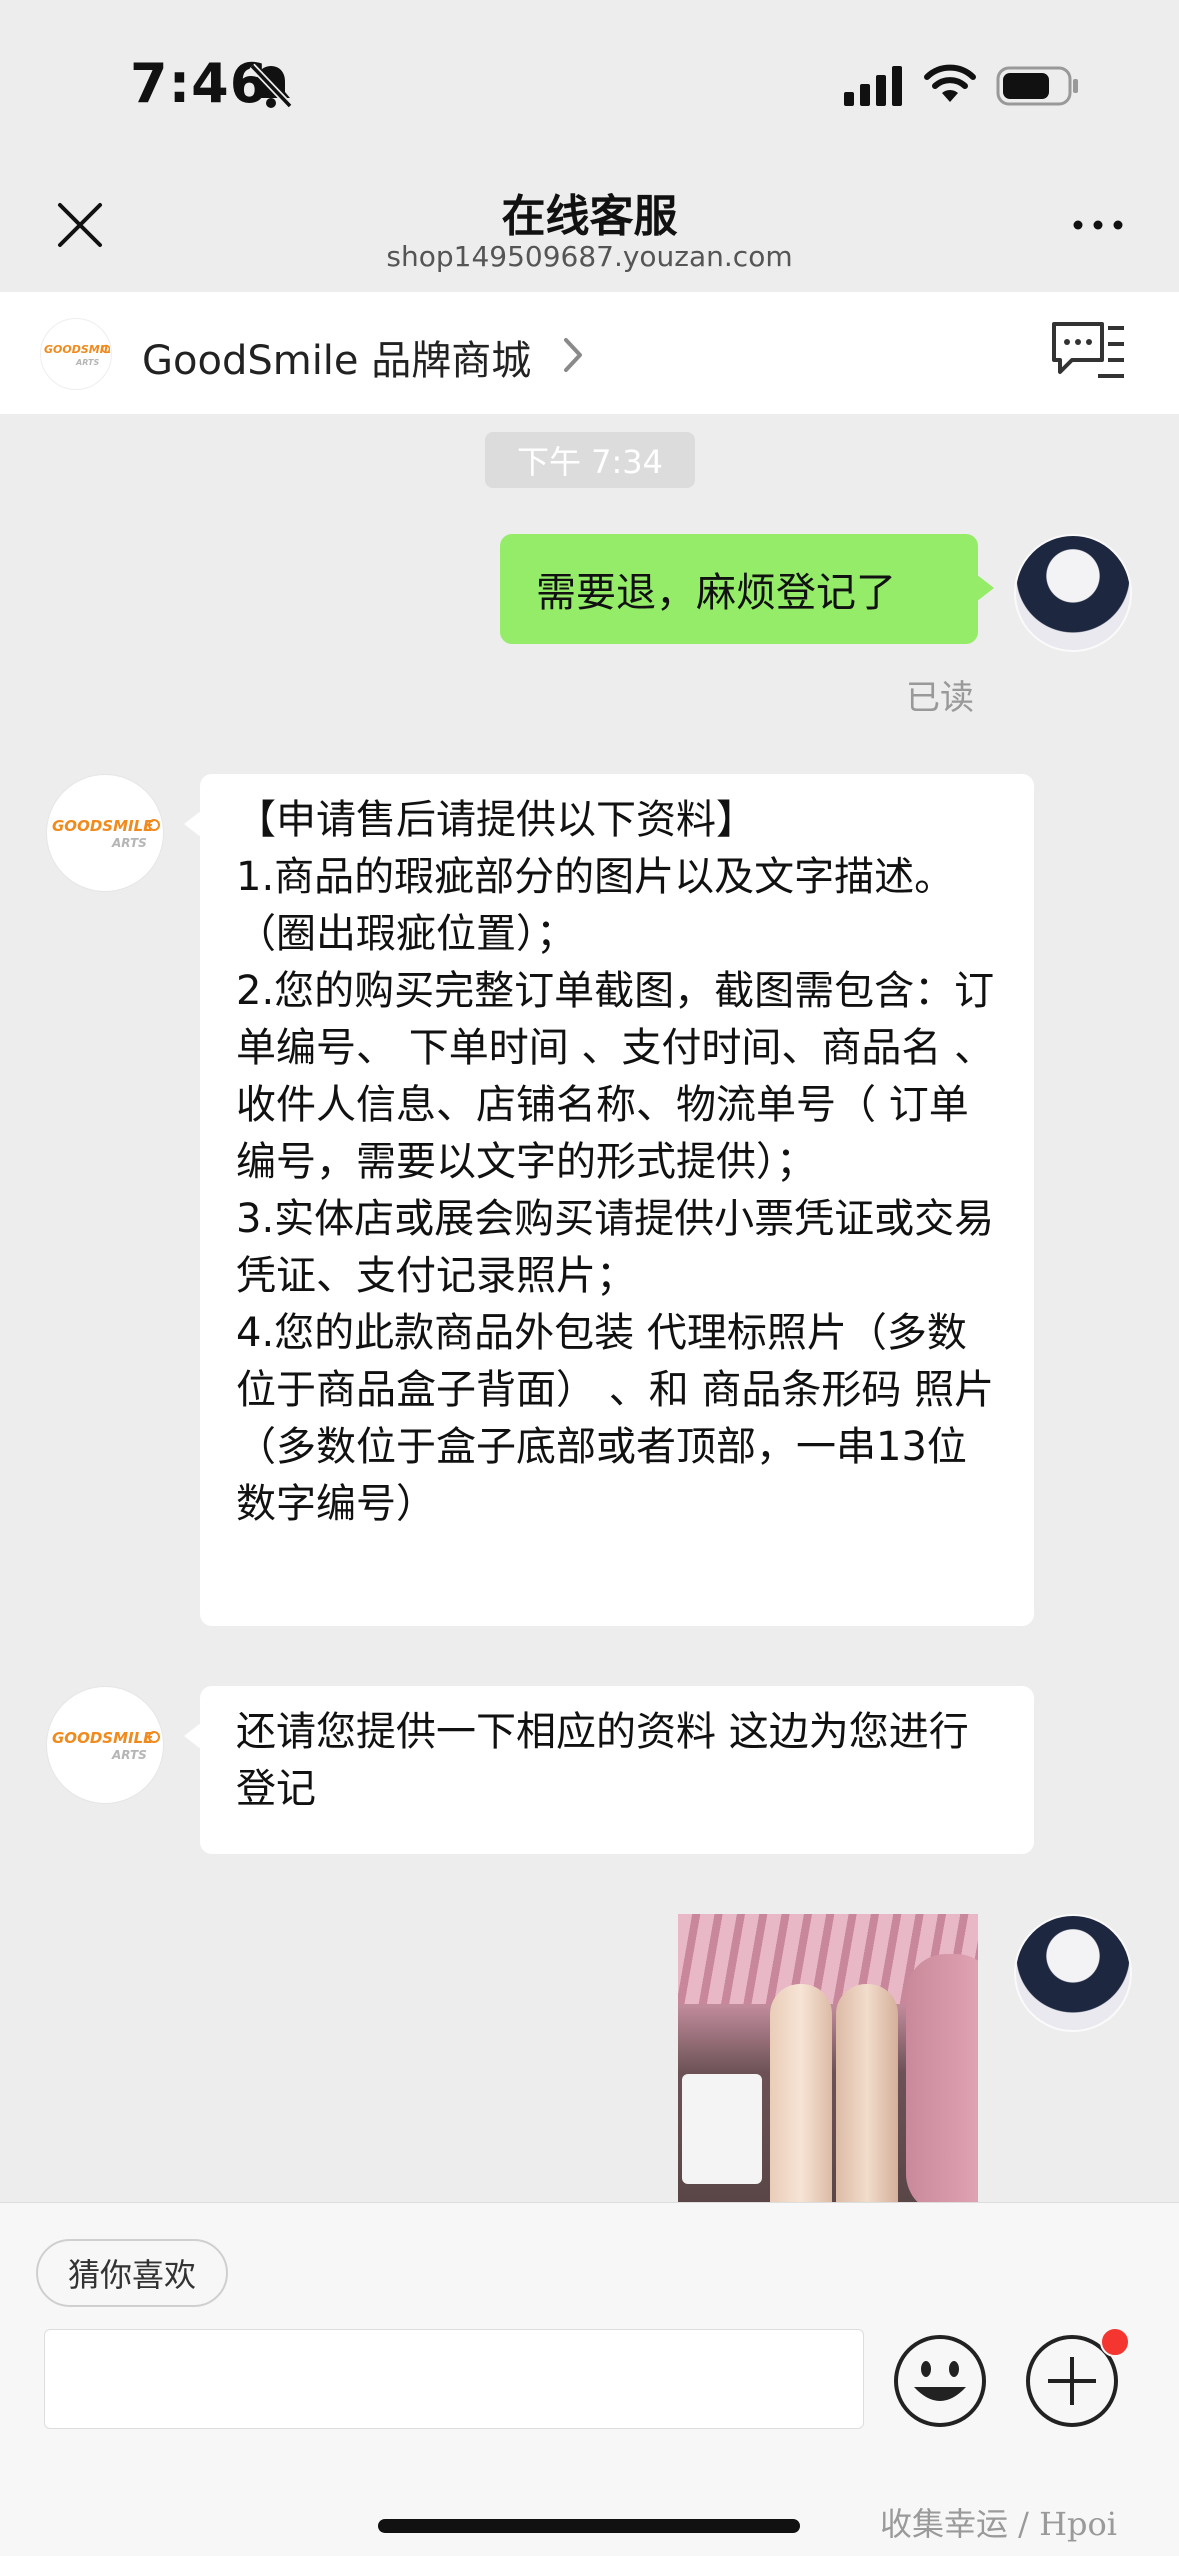 This screenshot has width=1179, height=2556. What do you see at coordinates (589, 216) in the screenshot?
I see `page-title: 在线客服` at bounding box center [589, 216].